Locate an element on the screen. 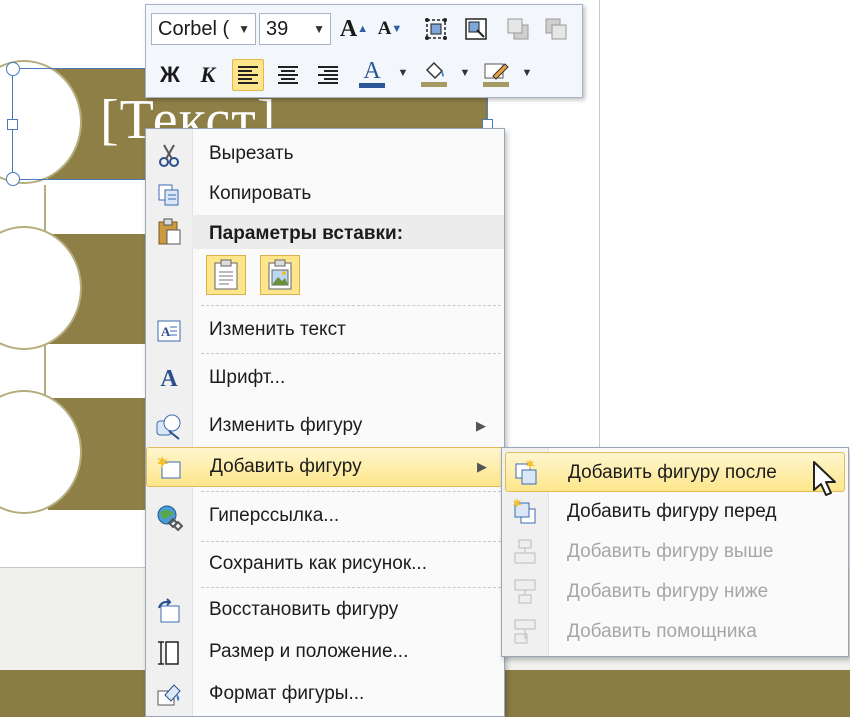 Image resolution: width=850 pixels, height=717 pixels. edit-text-icon: A is located at coordinates (169, 331).